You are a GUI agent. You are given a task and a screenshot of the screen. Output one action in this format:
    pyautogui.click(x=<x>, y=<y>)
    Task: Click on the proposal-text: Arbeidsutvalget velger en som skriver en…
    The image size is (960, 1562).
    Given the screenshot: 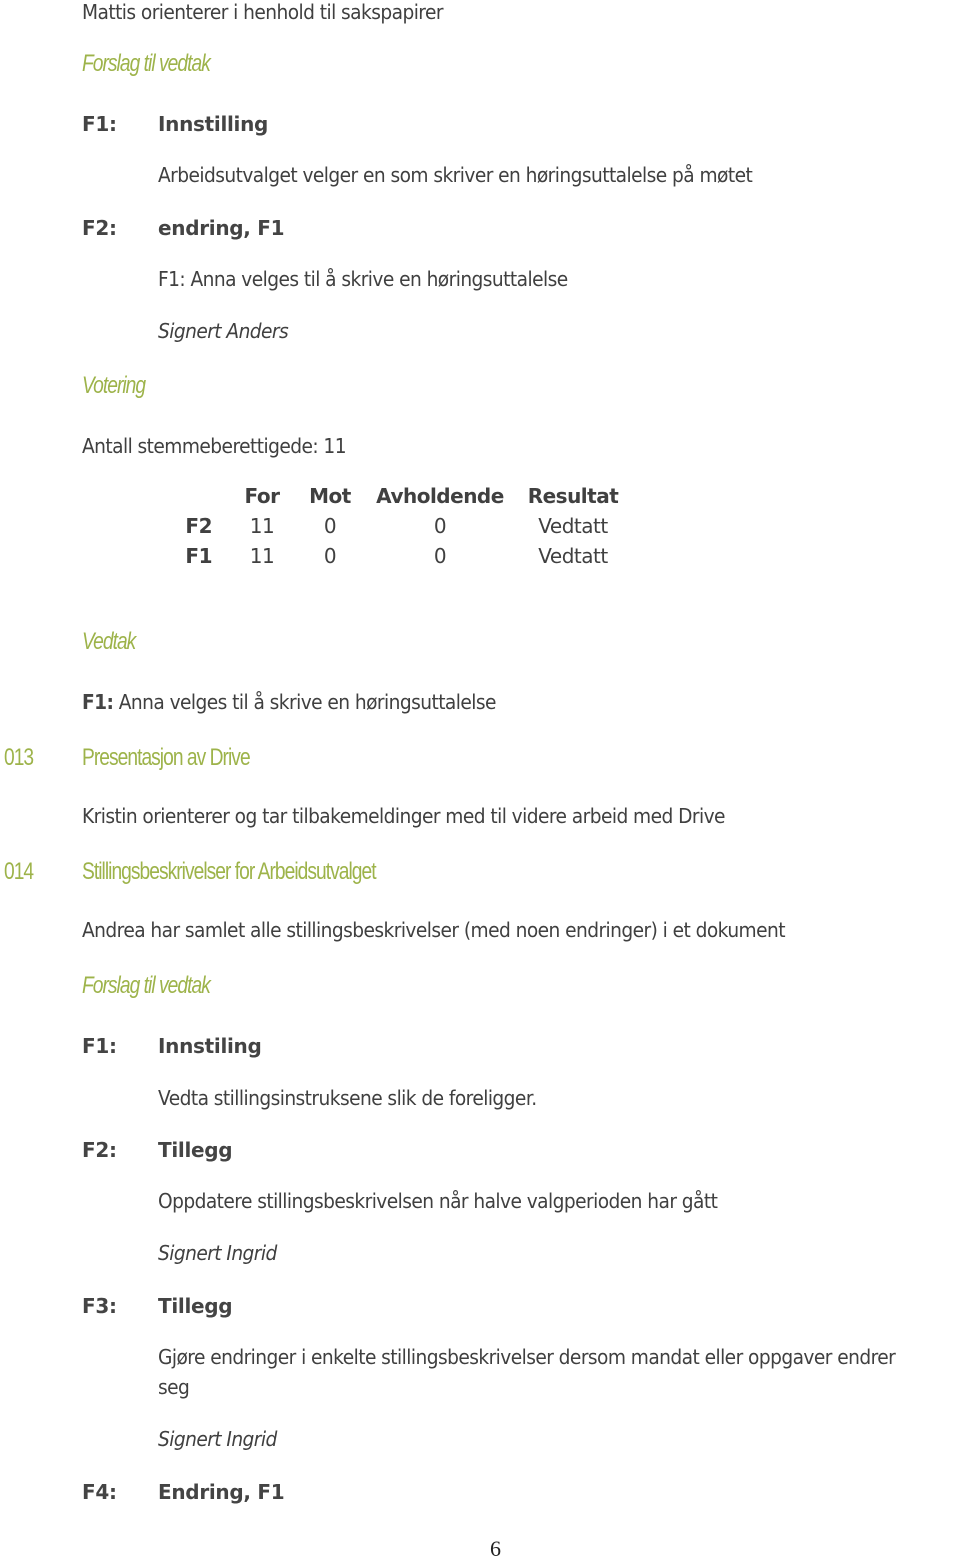 What is the action you would take?
    pyautogui.click(x=455, y=175)
    